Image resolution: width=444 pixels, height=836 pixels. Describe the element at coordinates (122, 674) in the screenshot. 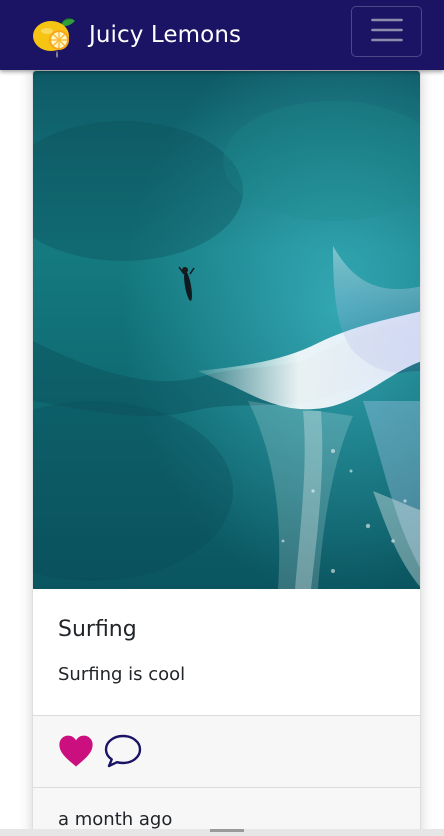

I see `post-description: Surfing is cool` at that location.